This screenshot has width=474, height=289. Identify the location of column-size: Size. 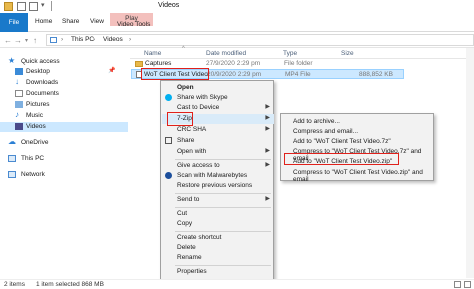
(347, 53).